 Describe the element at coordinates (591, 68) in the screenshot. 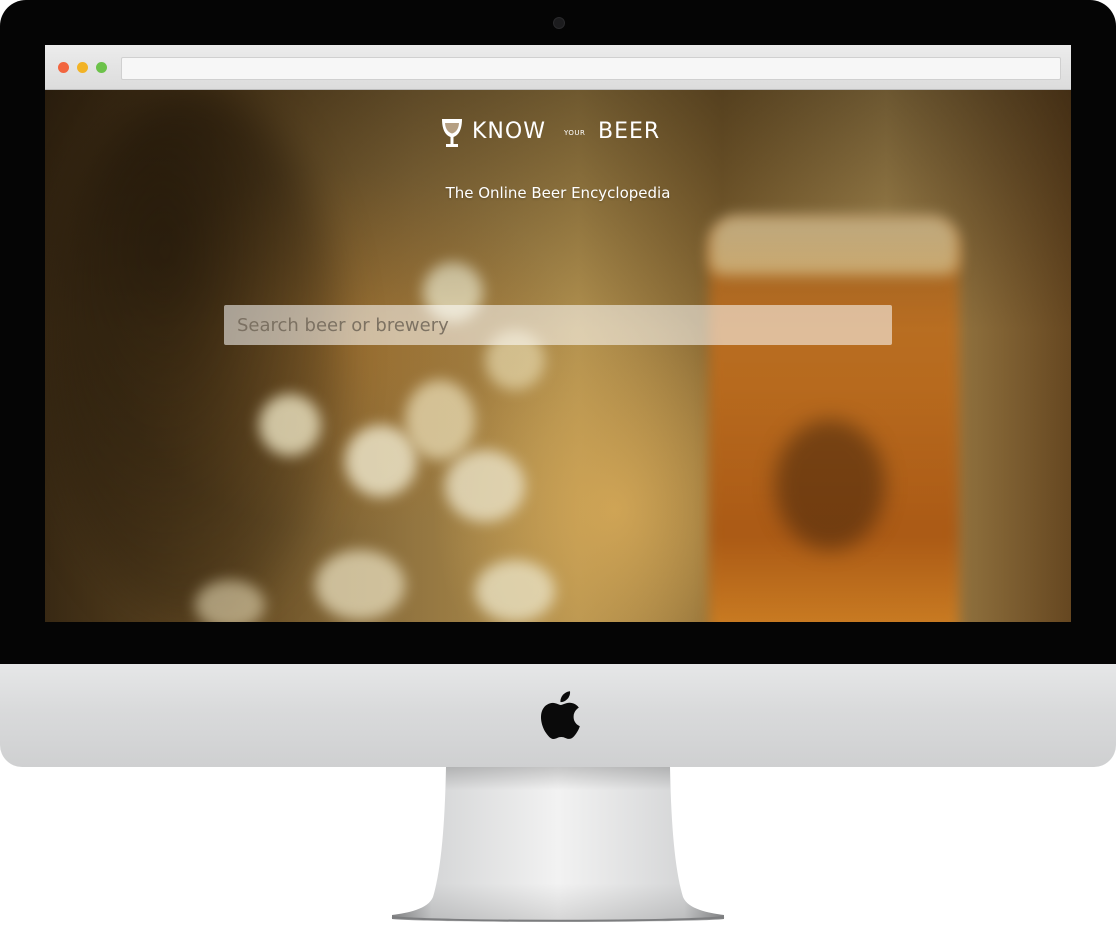

I see `address-bar` at that location.